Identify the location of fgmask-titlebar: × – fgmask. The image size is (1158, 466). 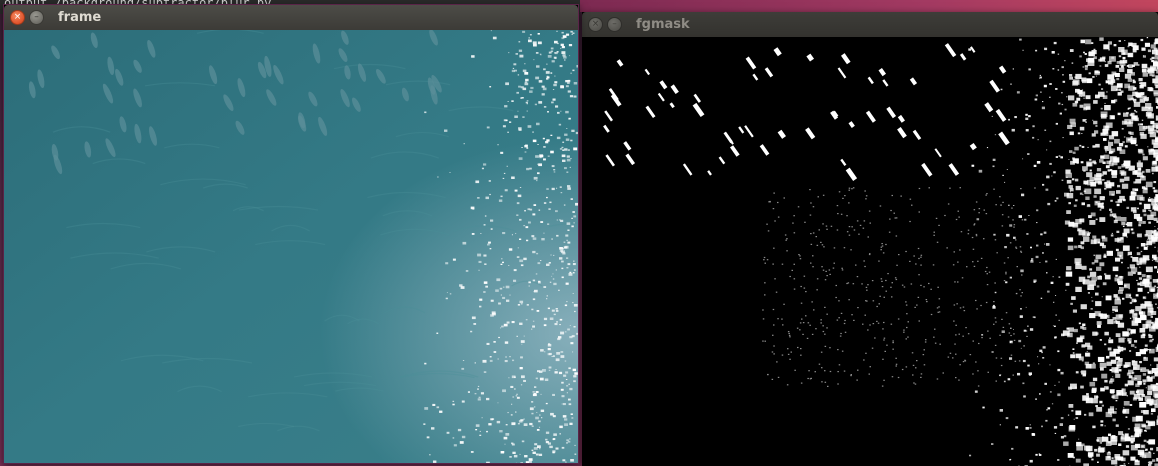
(870, 24).